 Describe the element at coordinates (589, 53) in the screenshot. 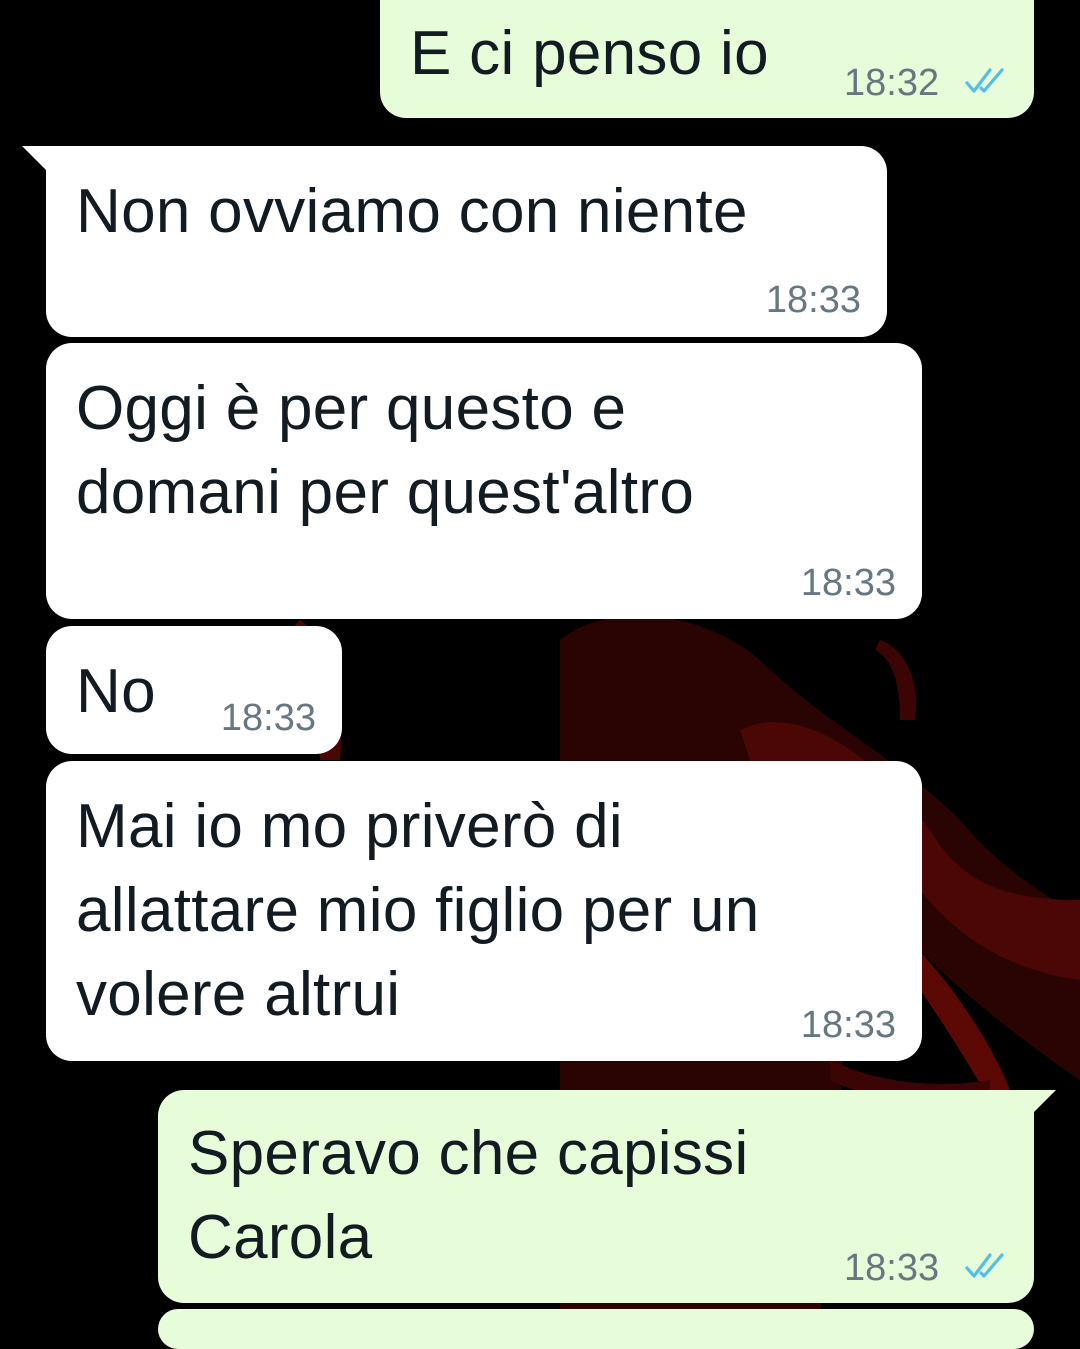

I see `message-text: E ci penso io` at that location.